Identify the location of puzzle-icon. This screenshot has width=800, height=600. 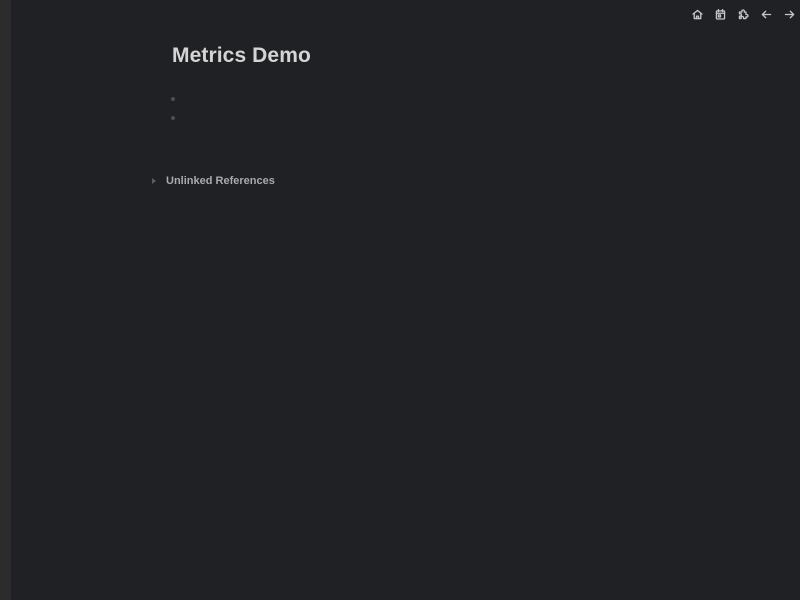
(743, 13).